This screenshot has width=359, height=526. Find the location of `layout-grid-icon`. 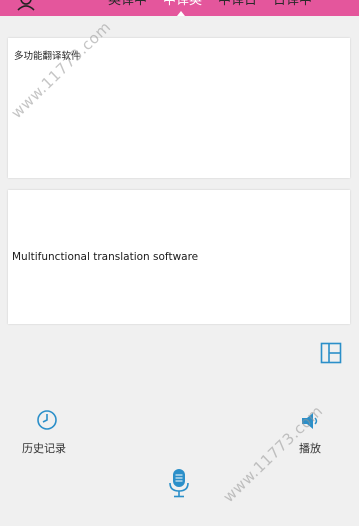

layout-grid-icon is located at coordinates (331, 353).